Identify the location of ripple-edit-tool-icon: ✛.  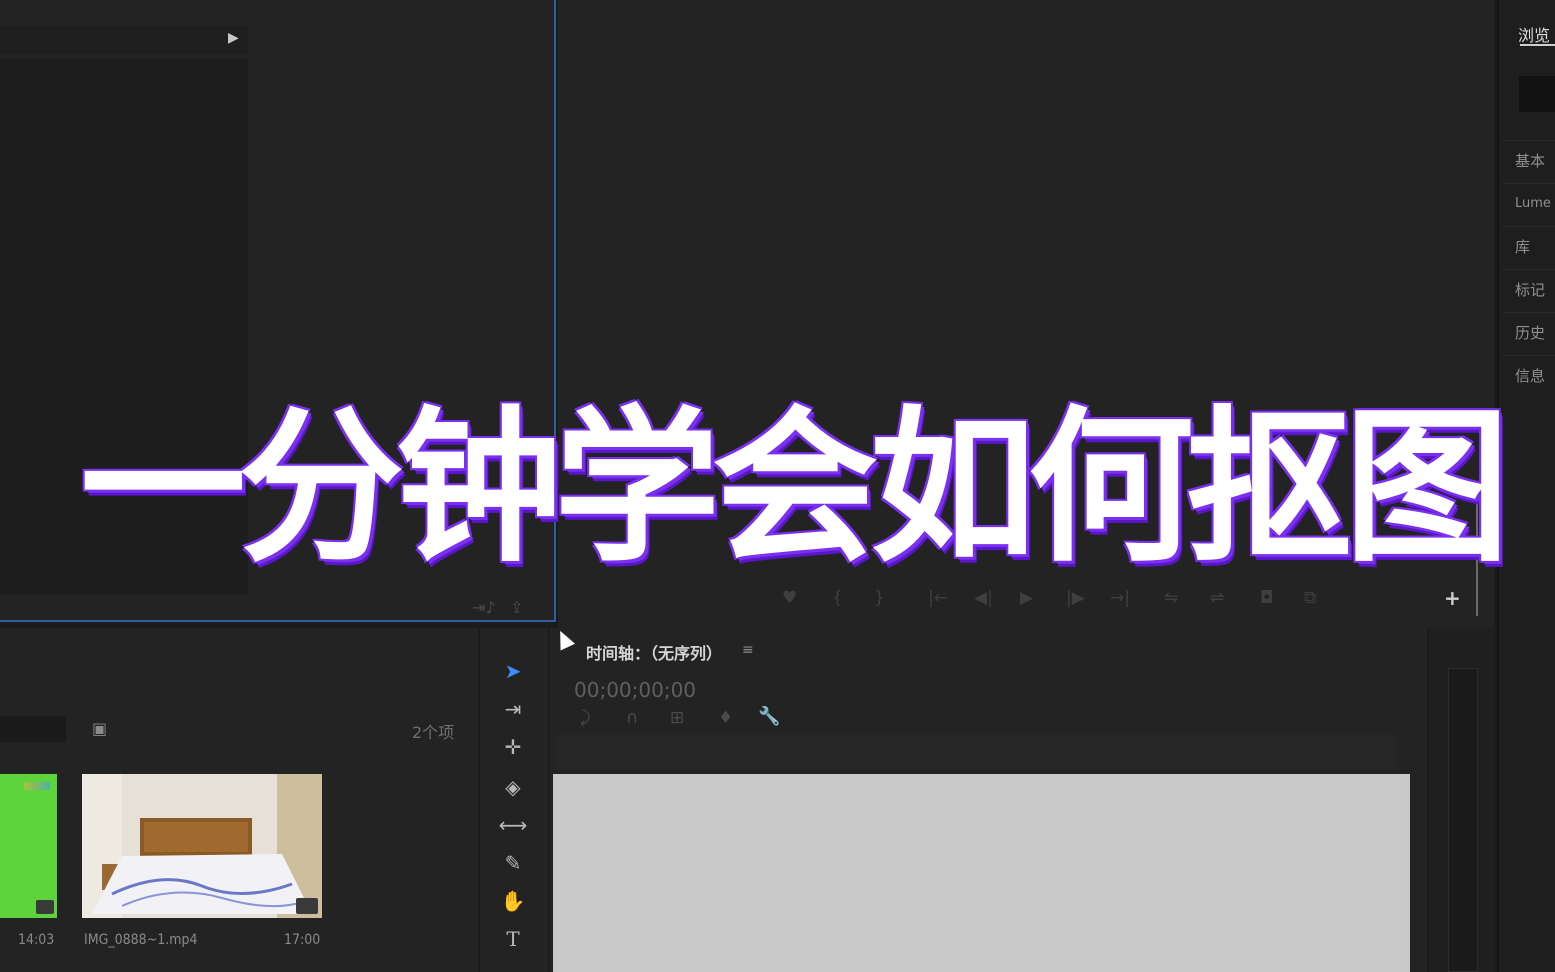
(513, 747).